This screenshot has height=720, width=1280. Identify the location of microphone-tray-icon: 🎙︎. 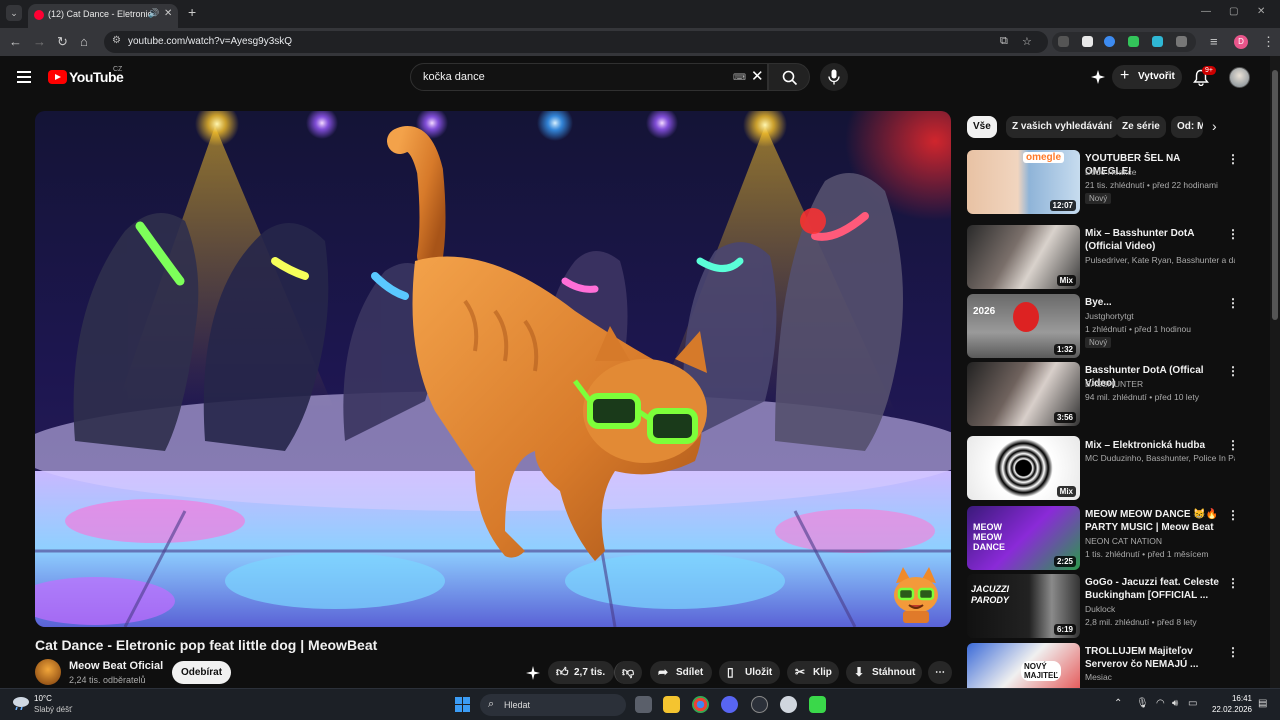
(1142, 703).